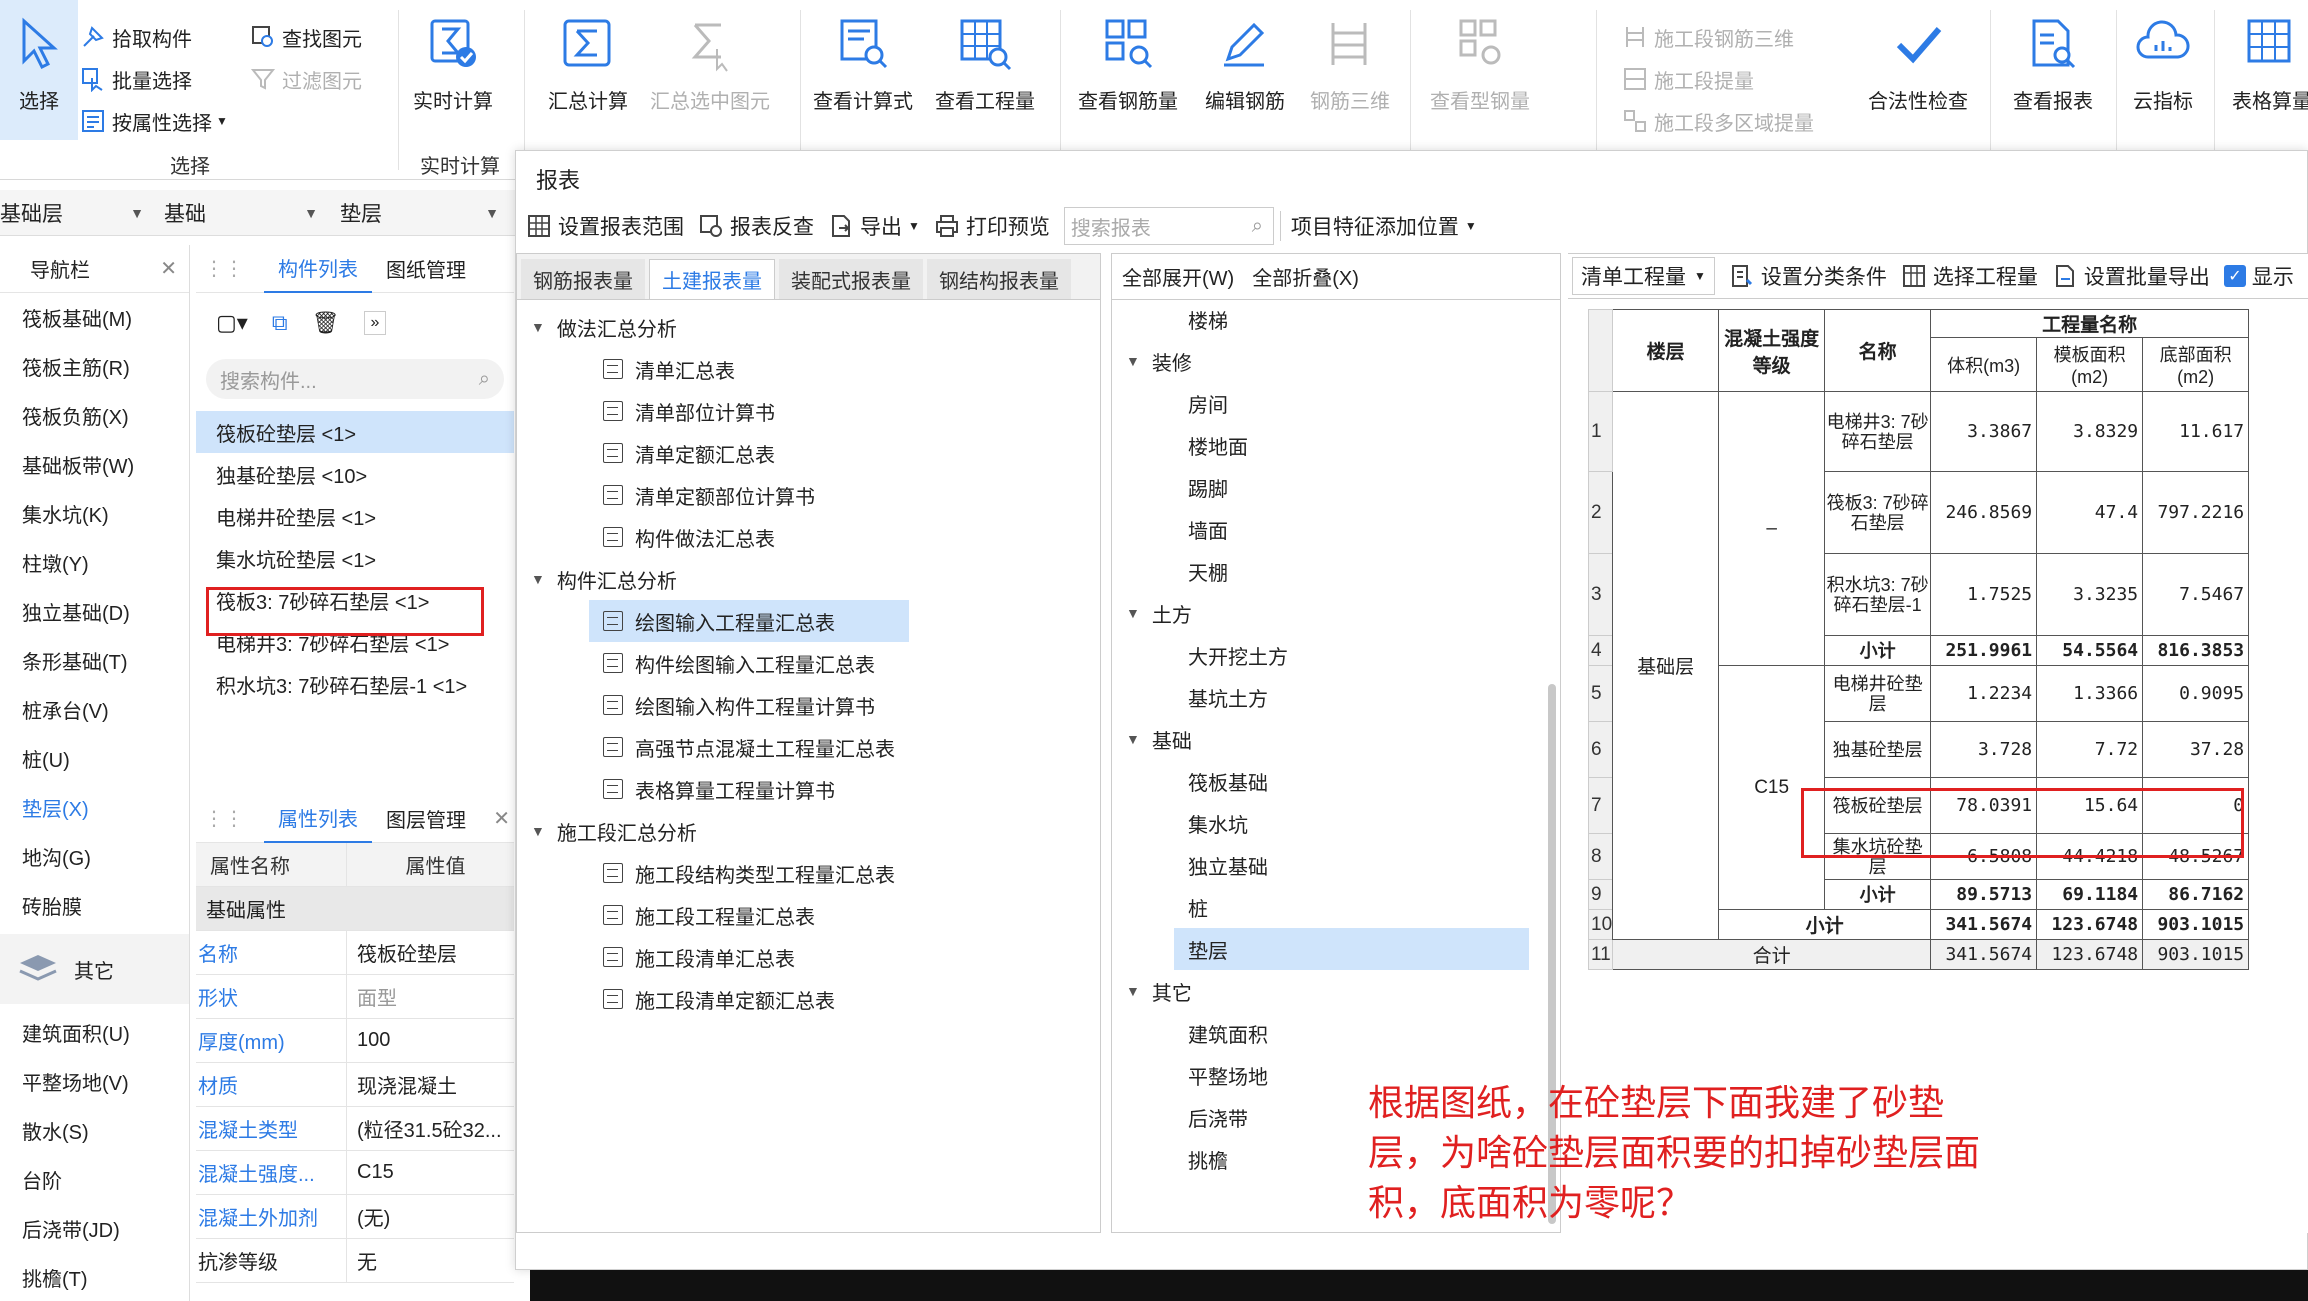 This screenshot has height=1301, width=2308. What do you see at coordinates (1480, 67) in the screenshot?
I see `view-steel-button: 查看型钢量` at bounding box center [1480, 67].